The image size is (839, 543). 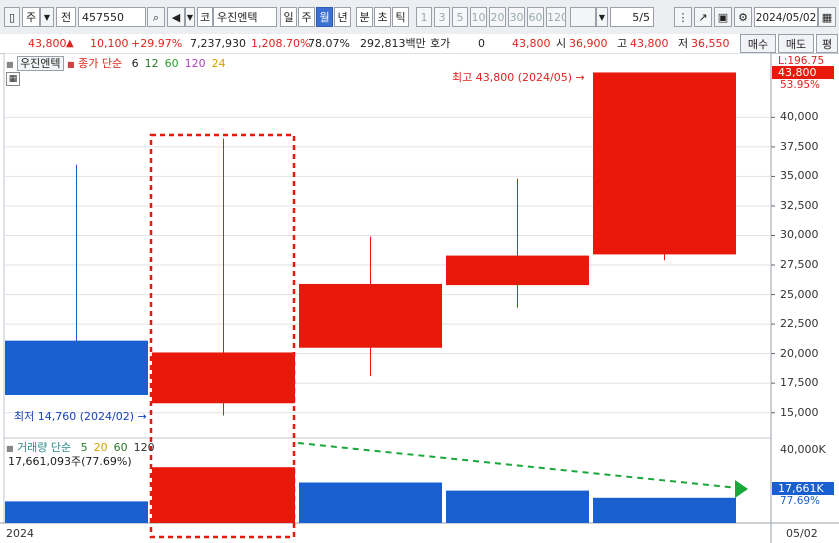 What do you see at coordinates (803, 488) in the screenshot?
I see `last-volume-badge: 17,661K` at bounding box center [803, 488].